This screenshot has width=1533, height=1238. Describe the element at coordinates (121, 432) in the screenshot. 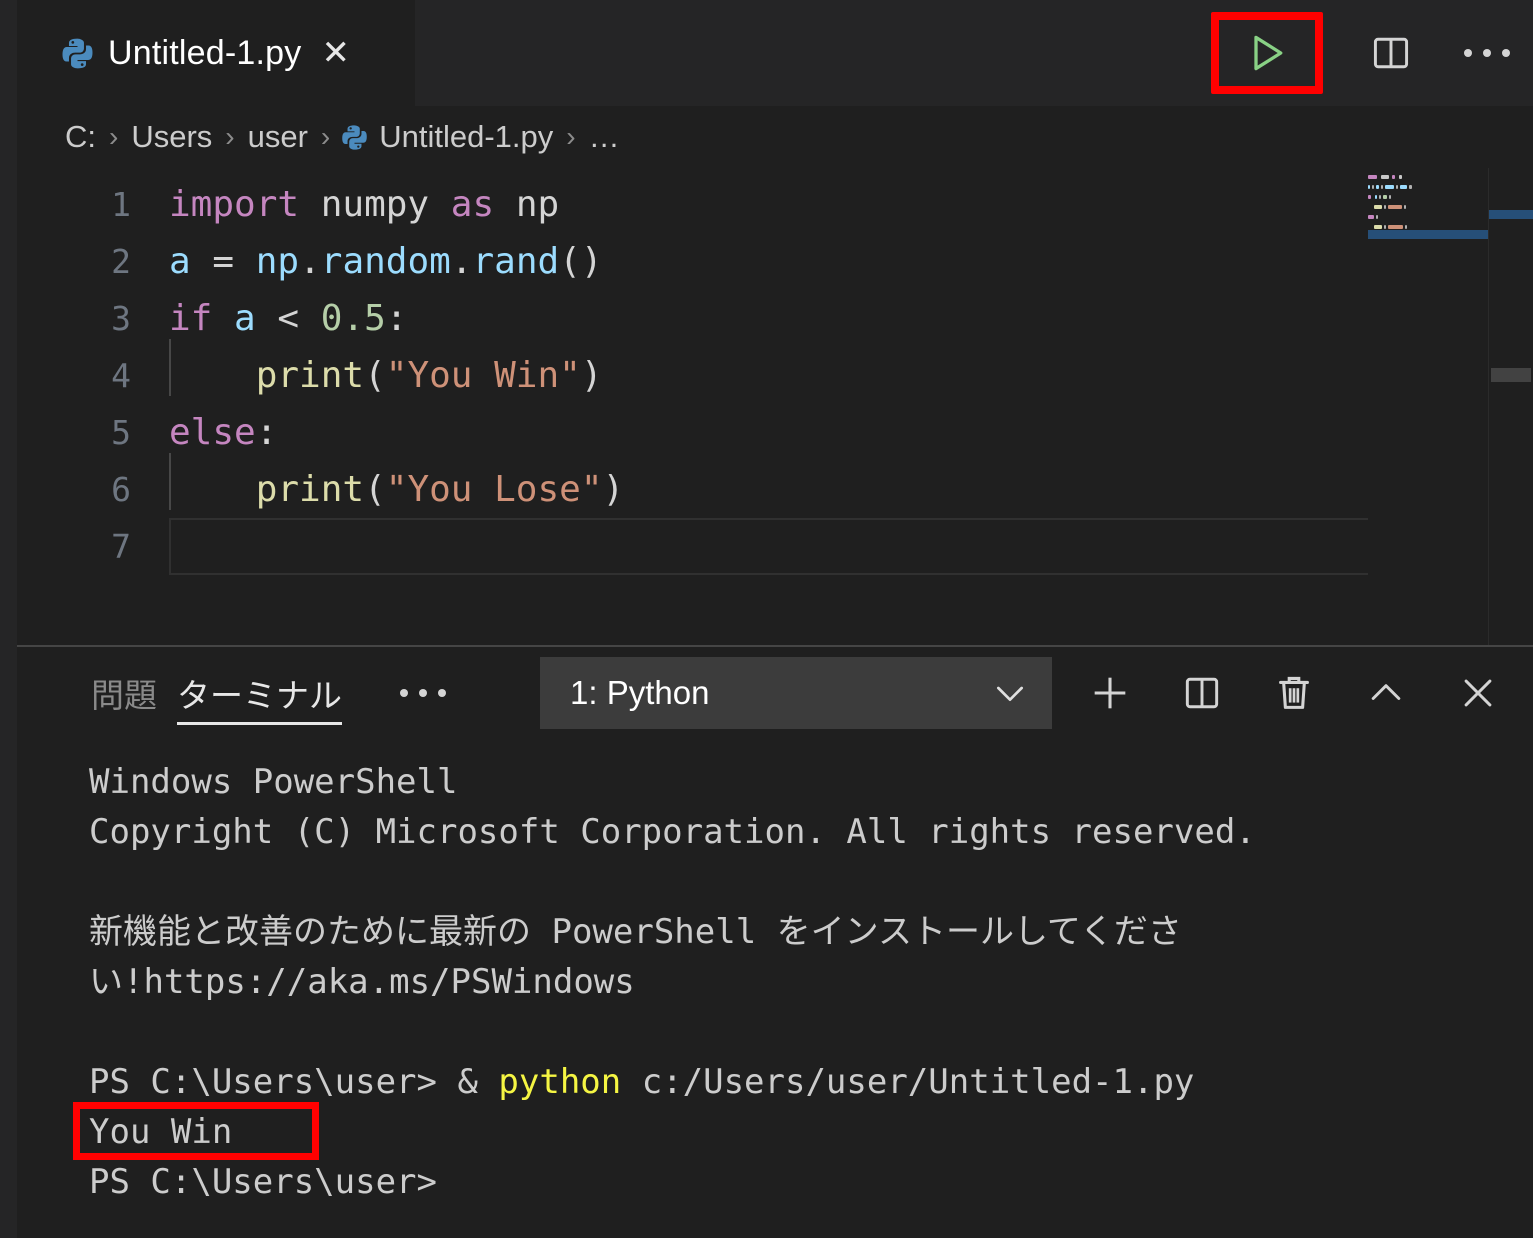

I see `line-number: 5` at that location.